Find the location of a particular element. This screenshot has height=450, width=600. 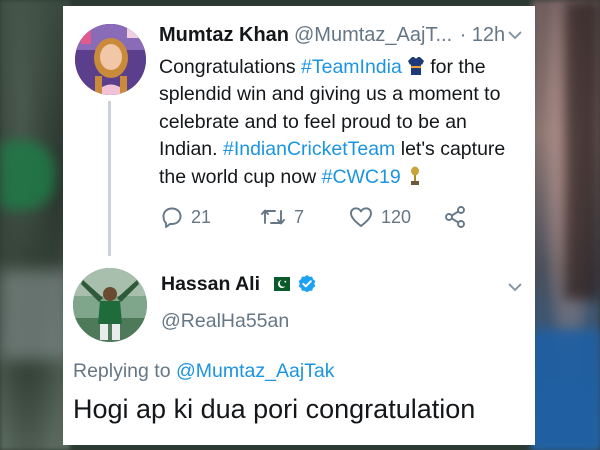

jersey-emoji-icon is located at coordinates (415, 66).